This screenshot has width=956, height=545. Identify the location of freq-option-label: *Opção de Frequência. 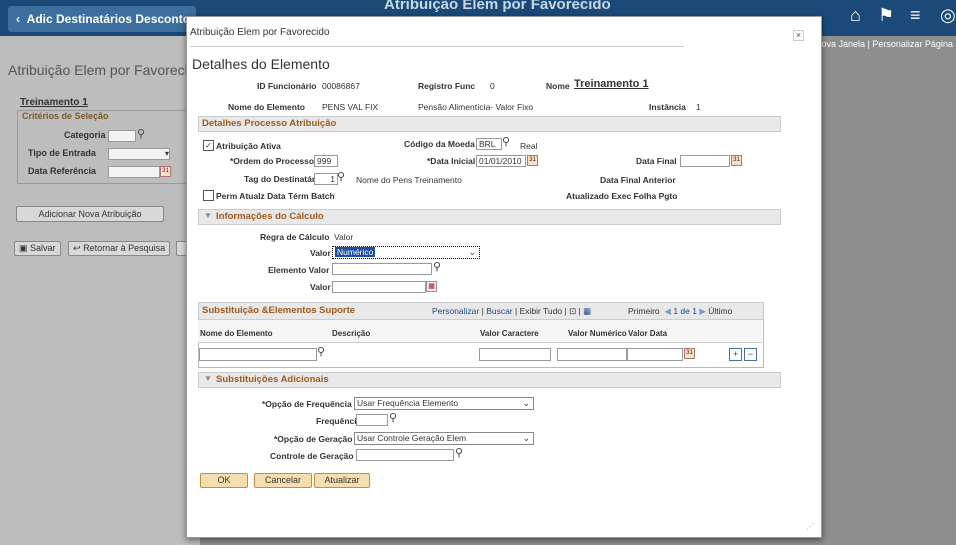
(307, 404).